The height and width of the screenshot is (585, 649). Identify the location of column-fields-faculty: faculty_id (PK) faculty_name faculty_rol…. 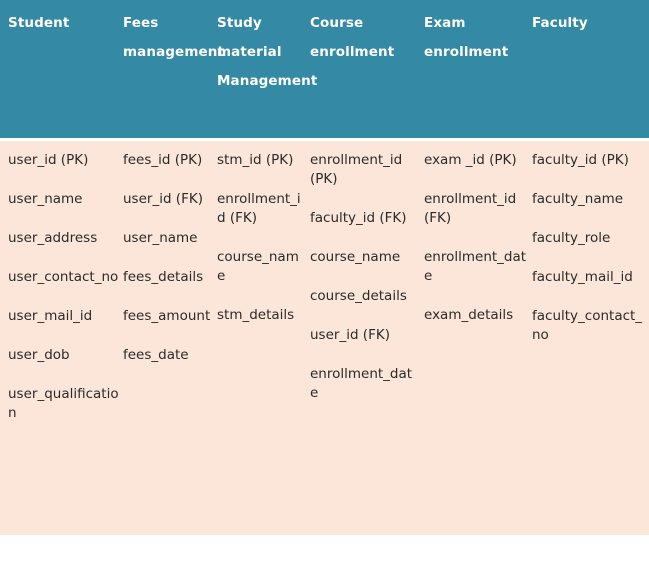
(588, 248).